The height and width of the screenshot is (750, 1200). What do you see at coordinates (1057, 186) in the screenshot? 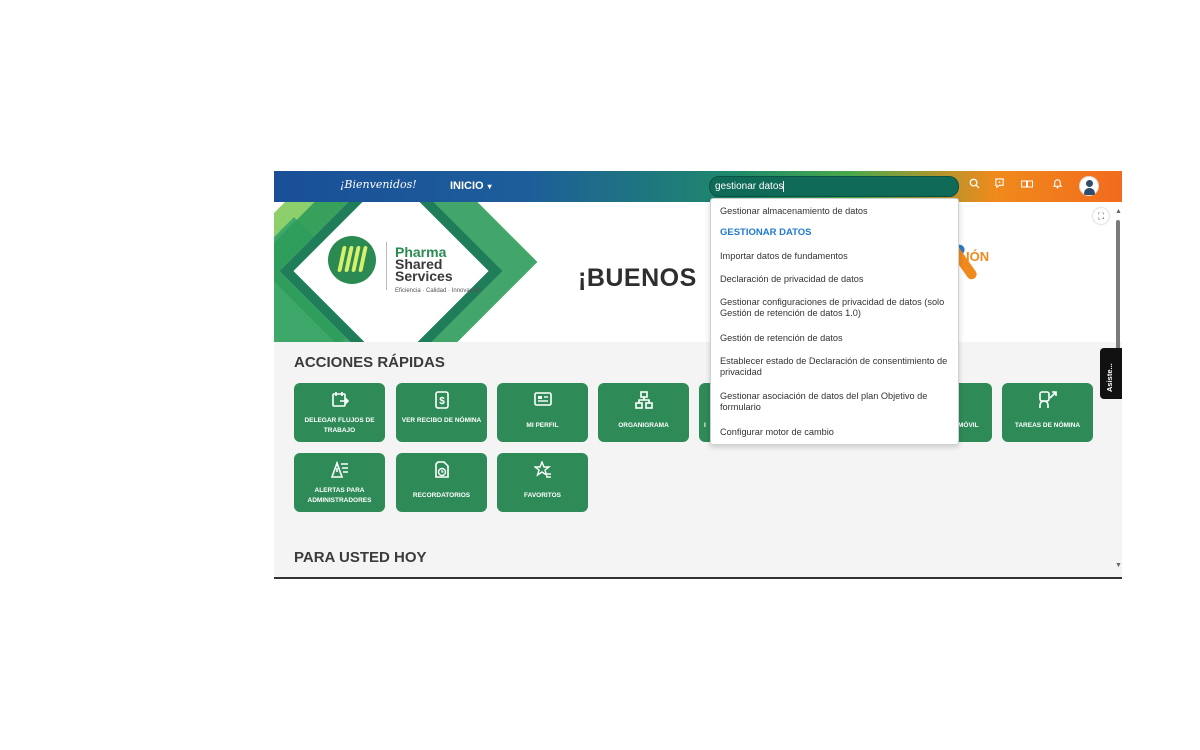
I see `bell-icon` at bounding box center [1057, 186].